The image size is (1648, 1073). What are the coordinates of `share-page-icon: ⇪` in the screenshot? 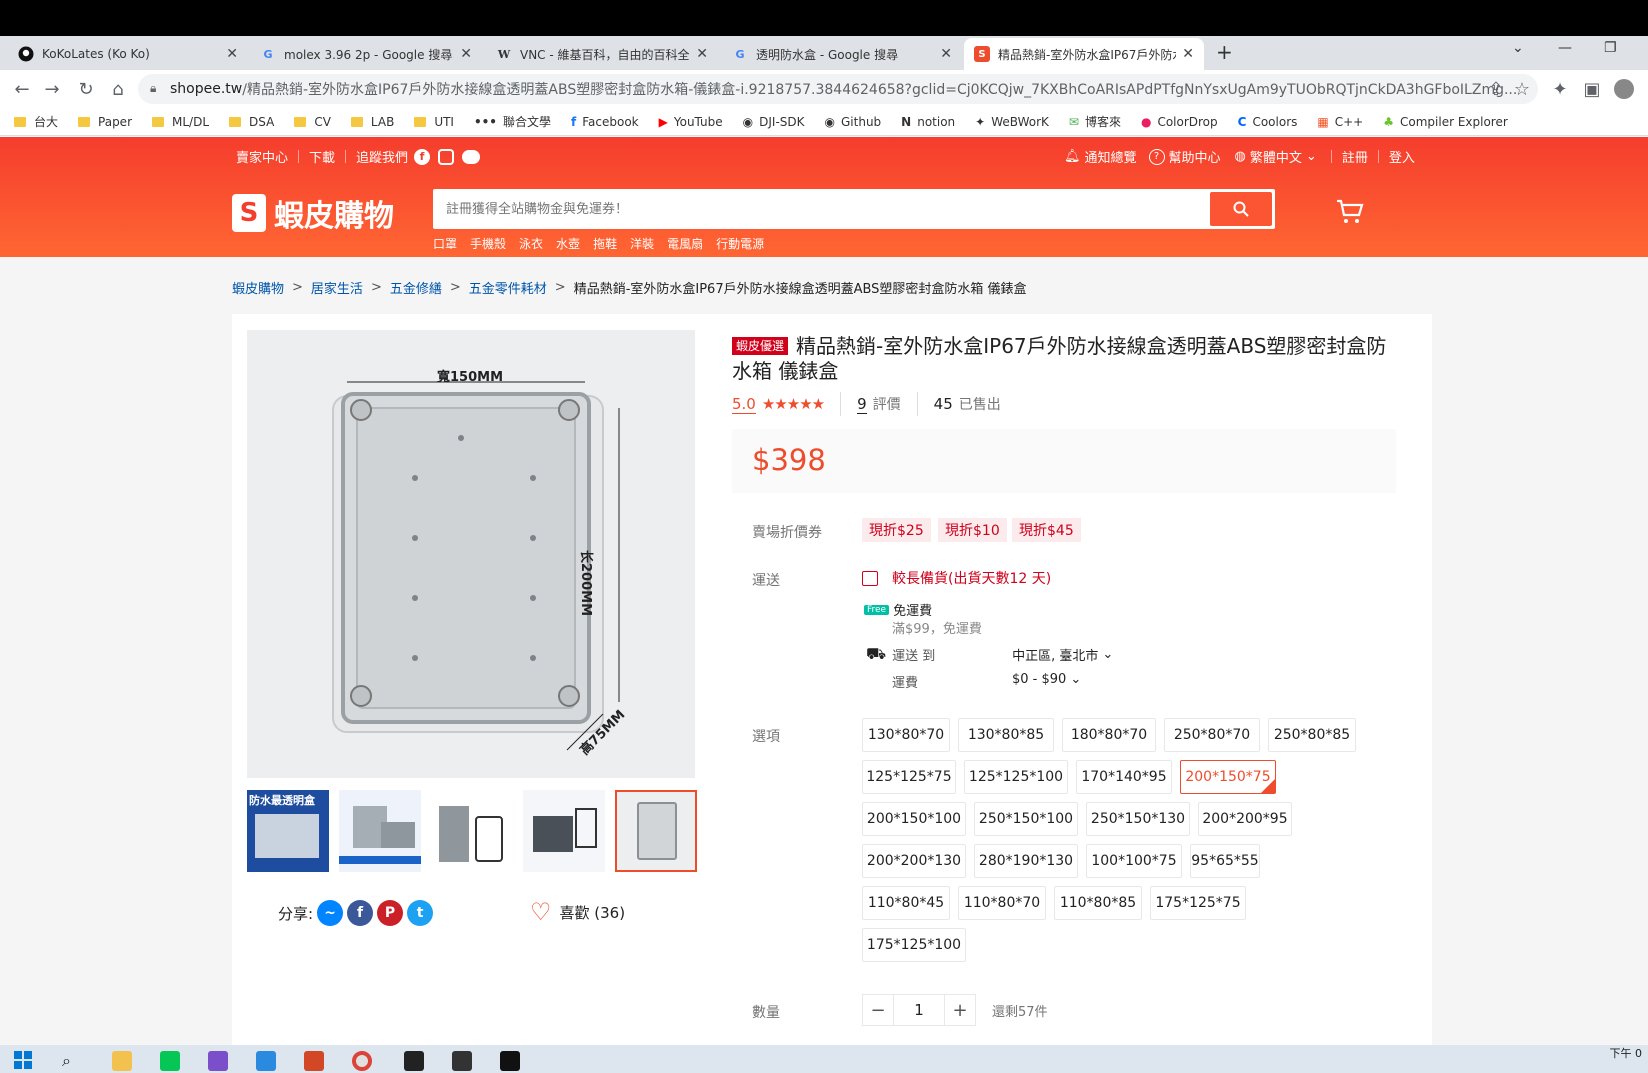 It's located at (1496, 89).